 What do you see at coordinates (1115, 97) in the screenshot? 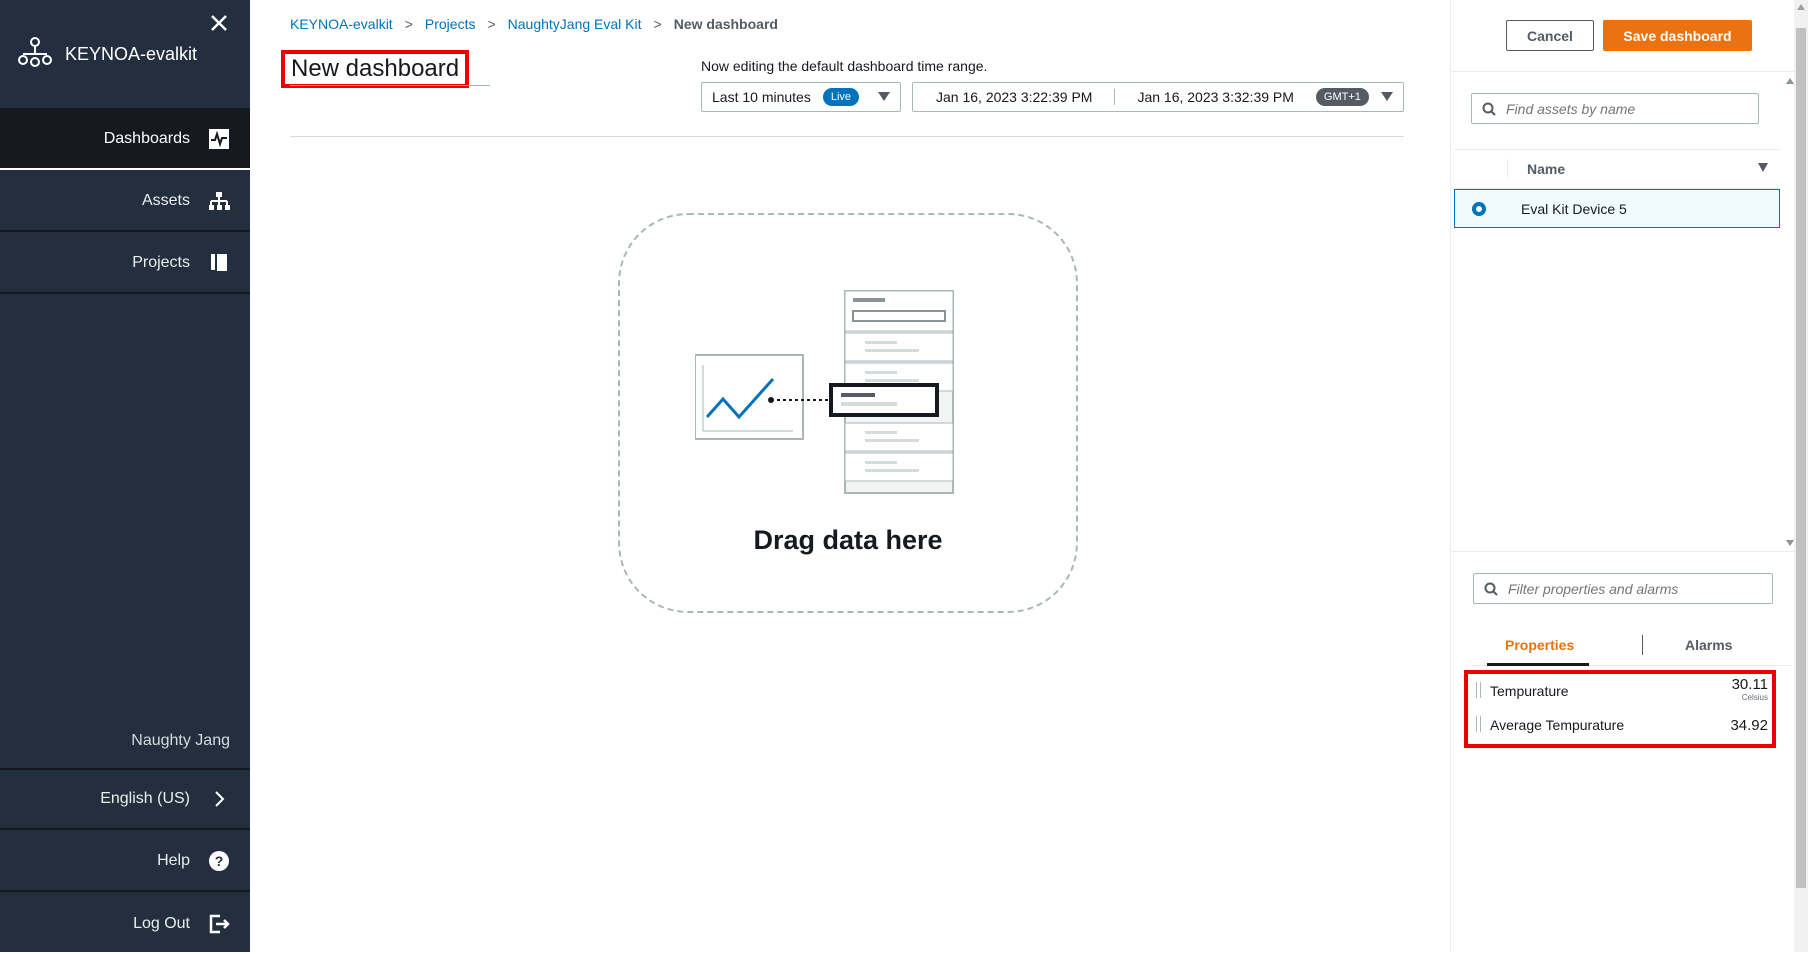
I see `date-divider` at bounding box center [1115, 97].